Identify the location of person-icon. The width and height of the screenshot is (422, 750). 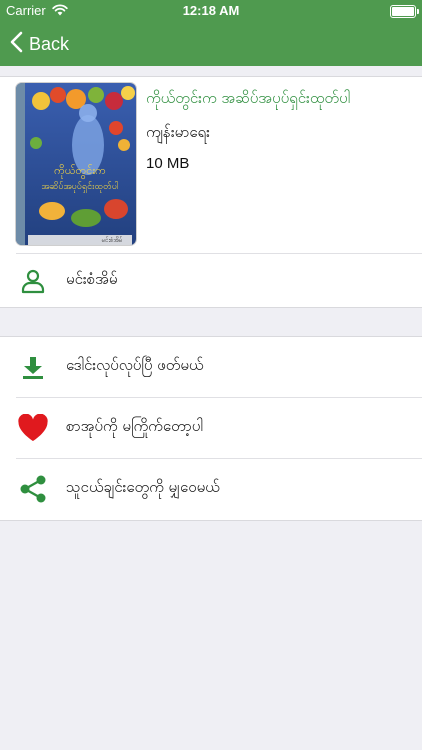
(33, 281).